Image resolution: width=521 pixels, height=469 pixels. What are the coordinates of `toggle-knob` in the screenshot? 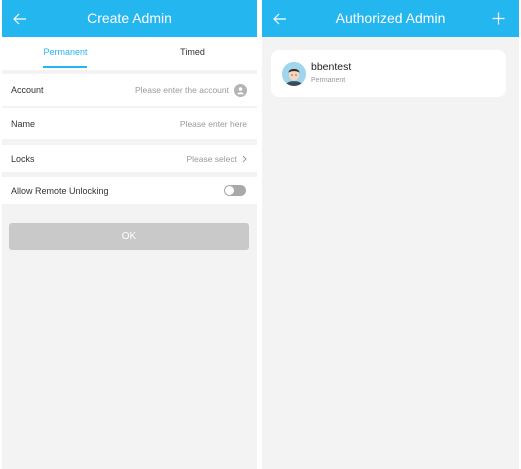 It's located at (229, 190).